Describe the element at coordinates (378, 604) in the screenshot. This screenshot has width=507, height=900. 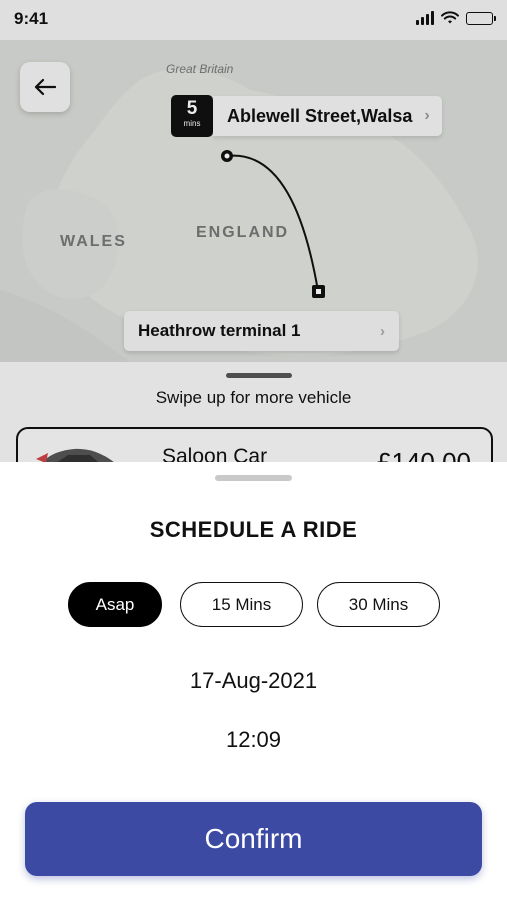
I see `option-30-mins: 30 Mins` at that location.